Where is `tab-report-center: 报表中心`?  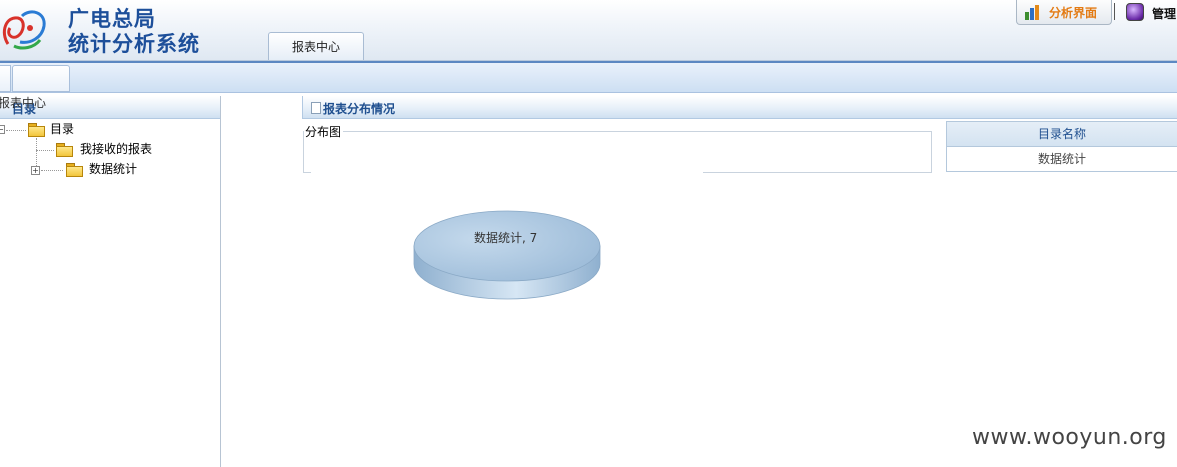
tab-report-center: 报表中心 is located at coordinates (316, 46).